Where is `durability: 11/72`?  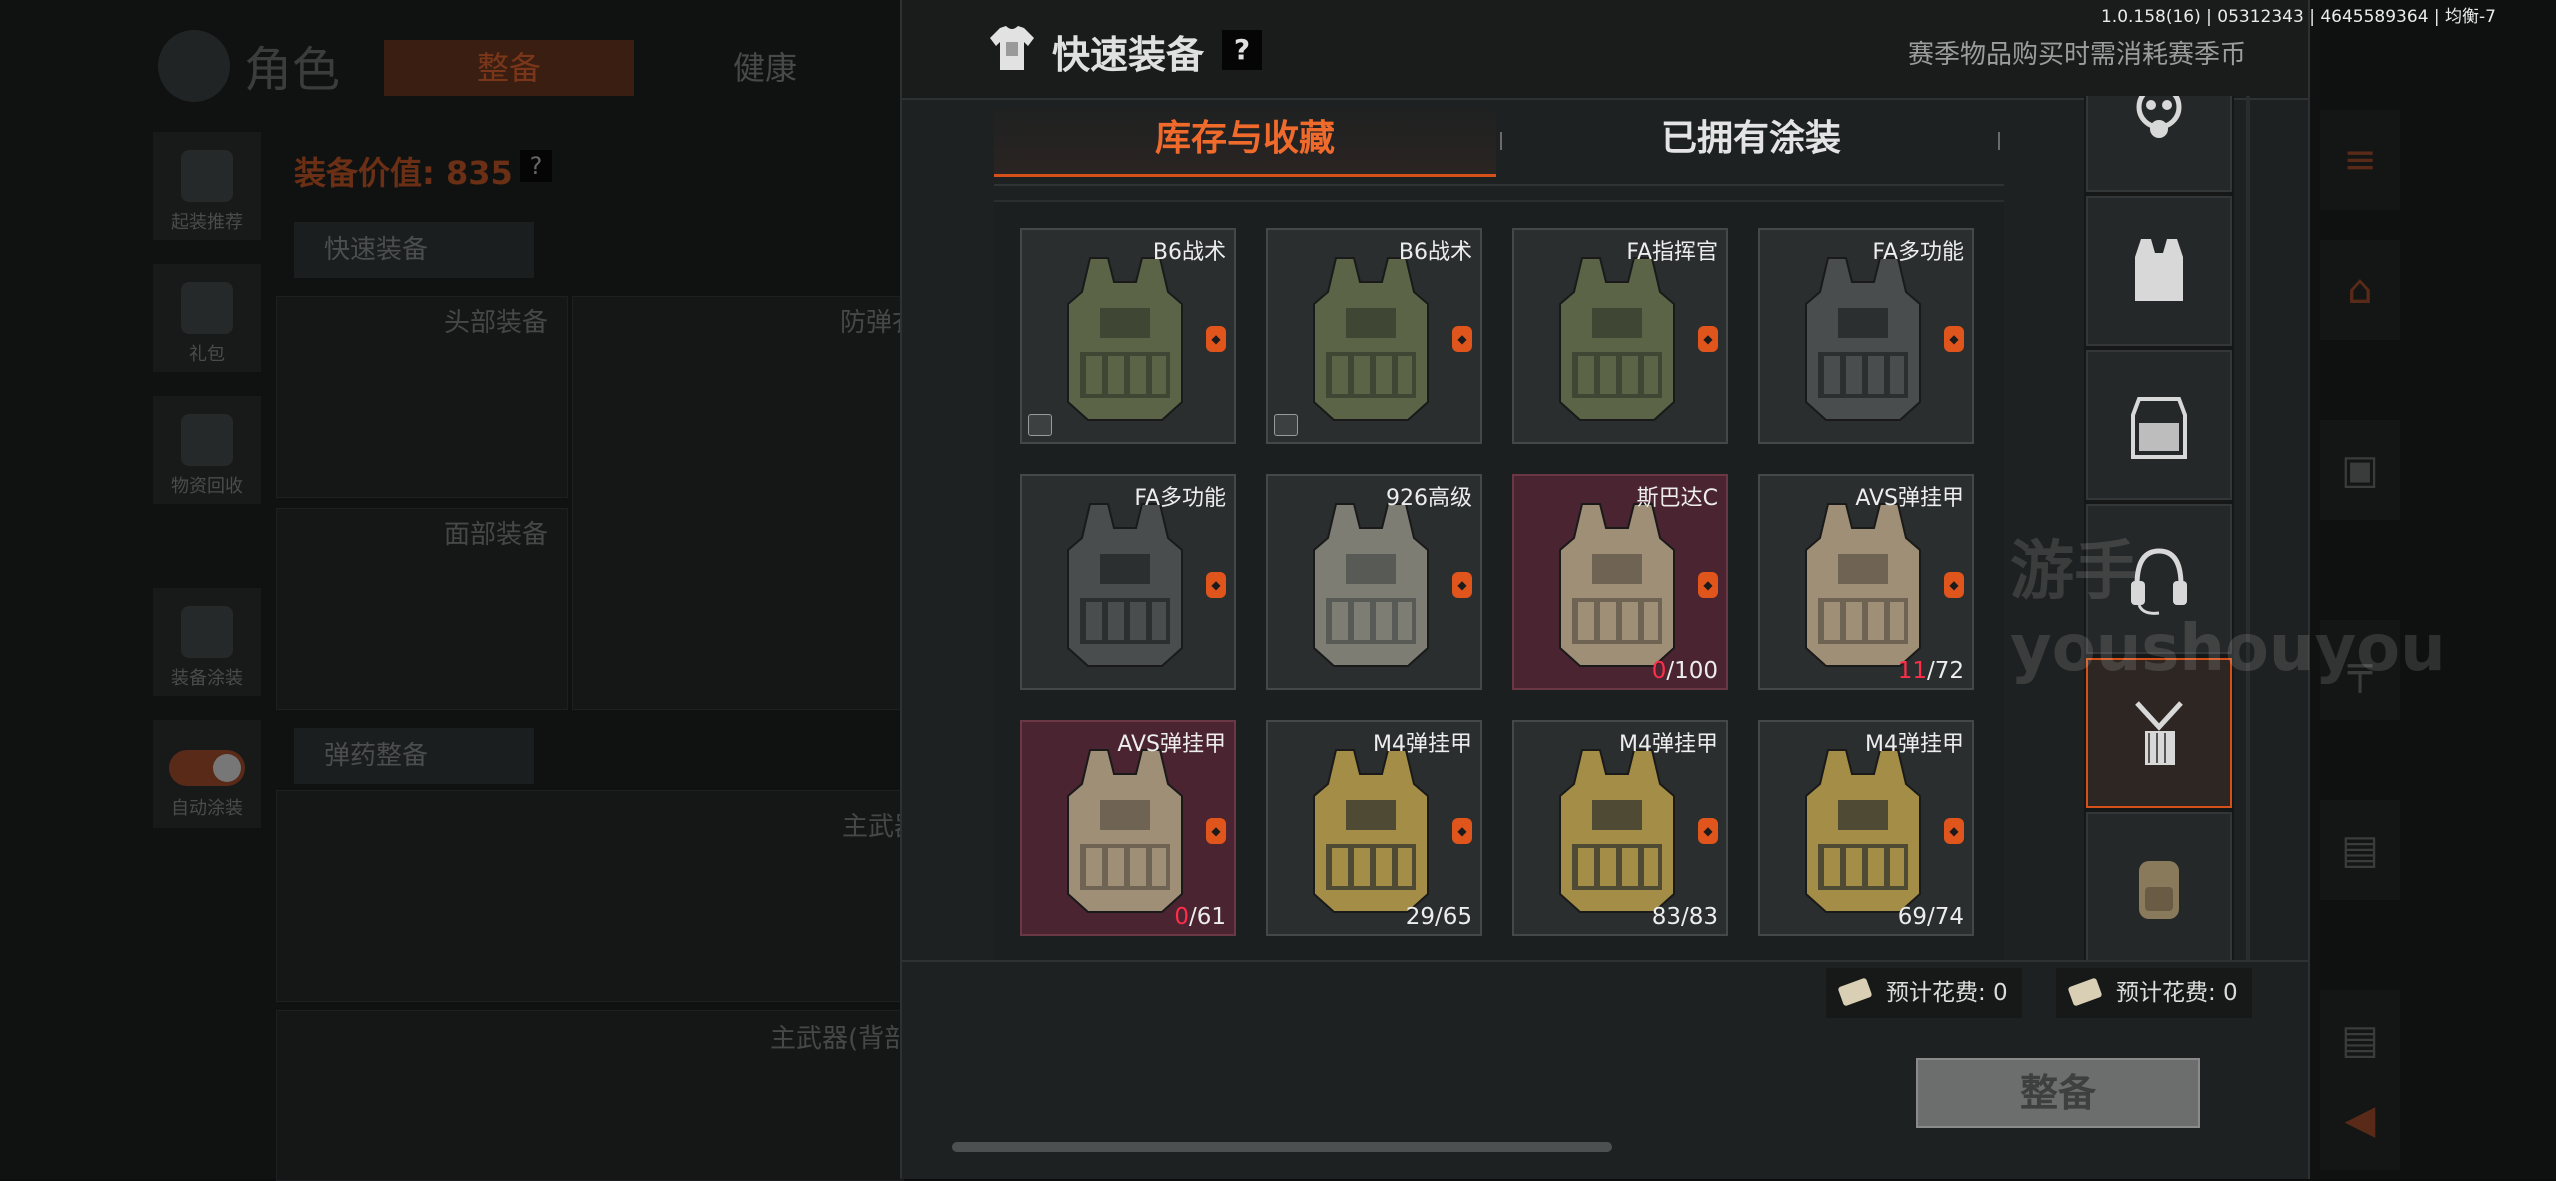
durability: 11/72 is located at coordinates (1931, 671).